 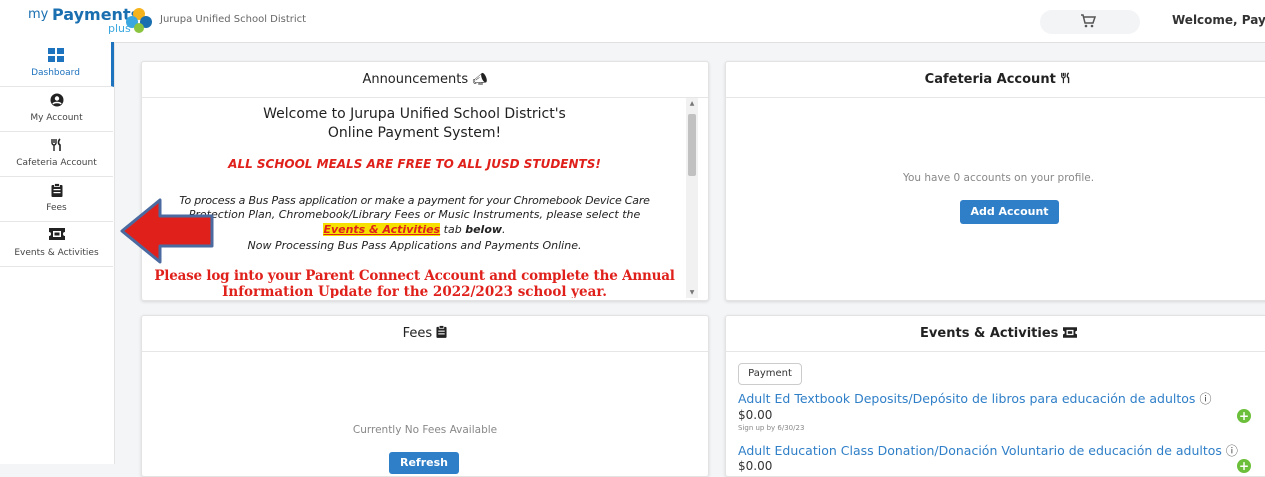 What do you see at coordinates (692, 292) in the screenshot?
I see `scroll-down-icon: ▼` at bounding box center [692, 292].